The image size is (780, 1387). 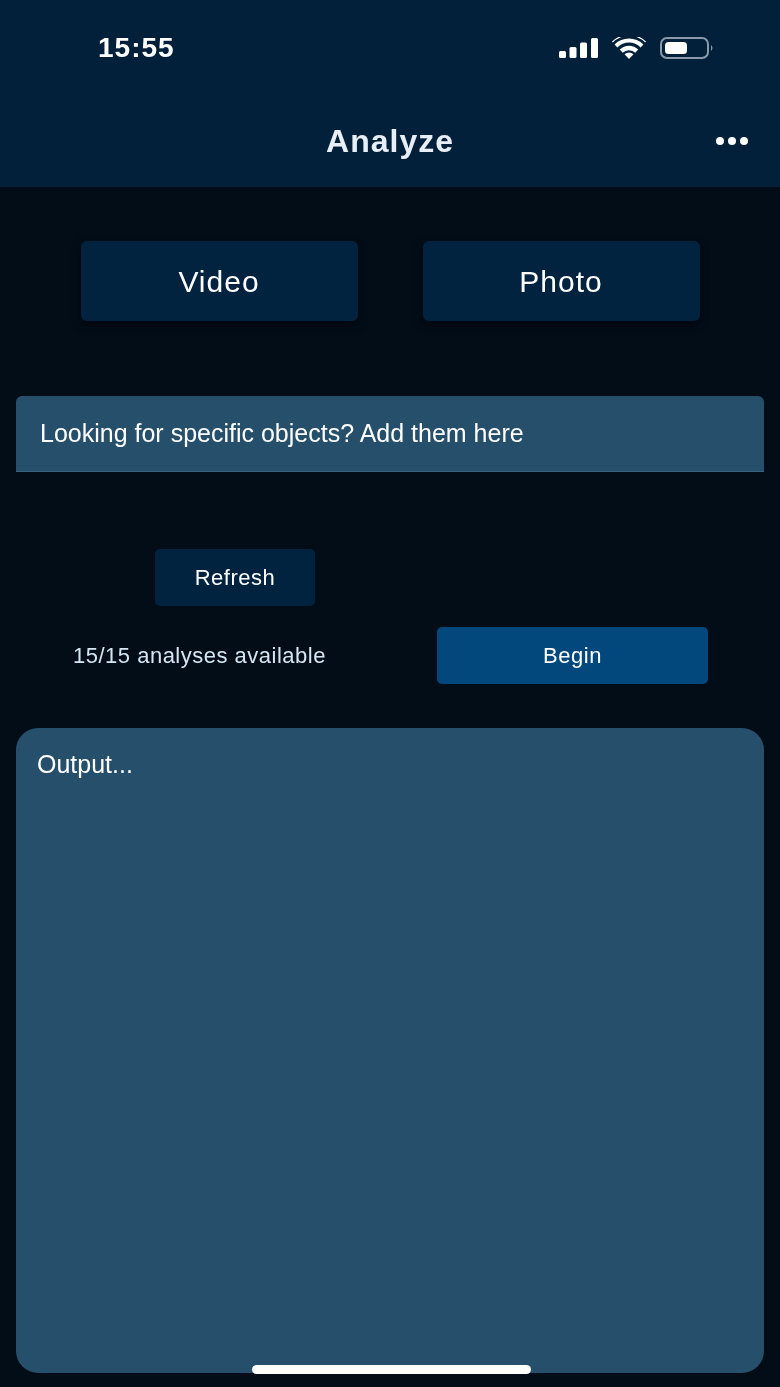 What do you see at coordinates (561, 281) in the screenshot?
I see `mode-button: Photo` at bounding box center [561, 281].